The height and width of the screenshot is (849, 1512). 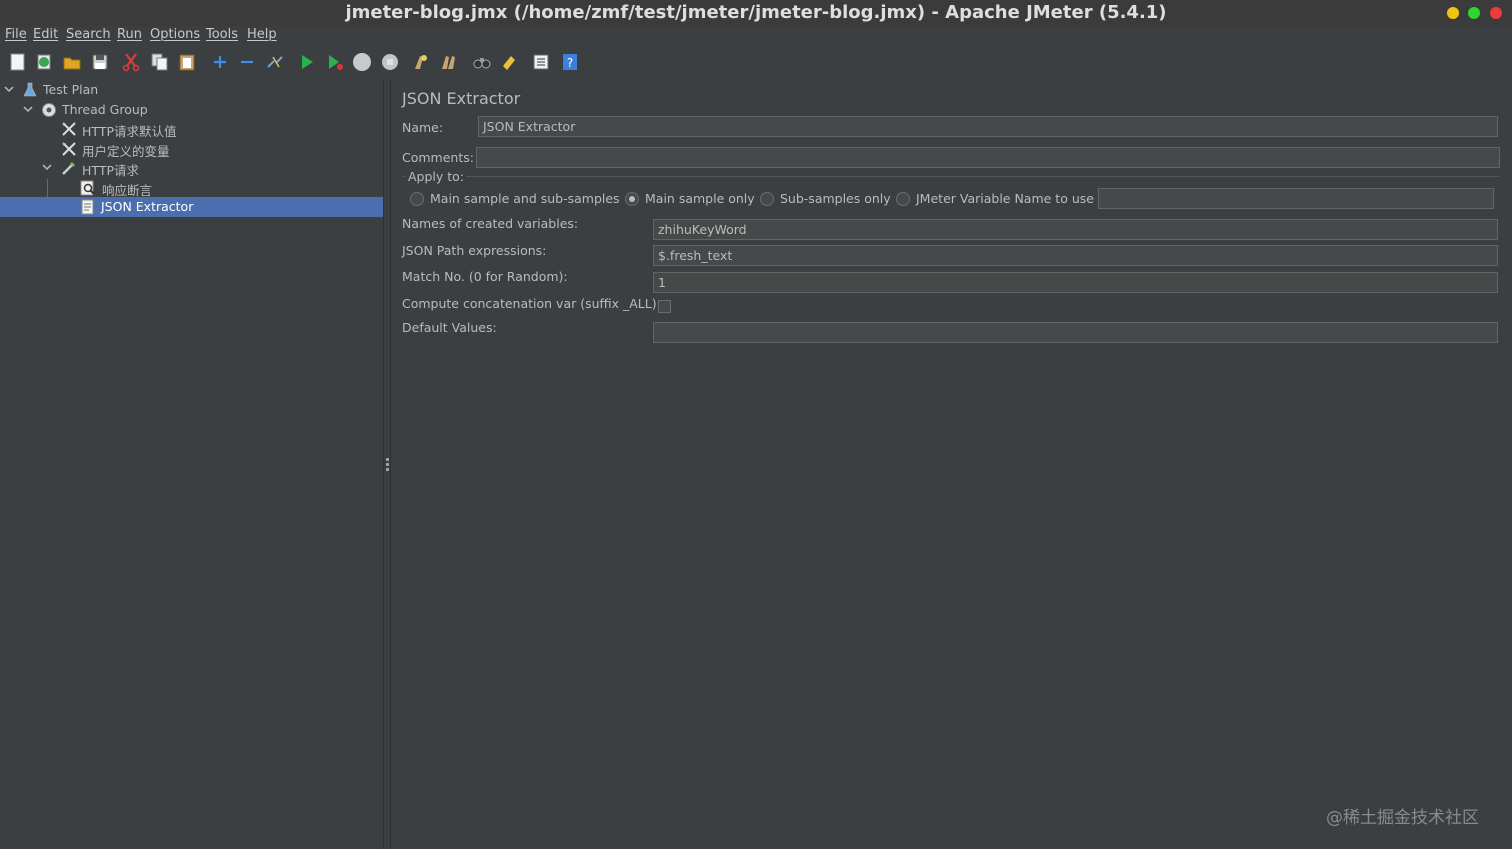 I want to click on apply-option-label: Main sample and sub-samples, so click(x=525, y=198).